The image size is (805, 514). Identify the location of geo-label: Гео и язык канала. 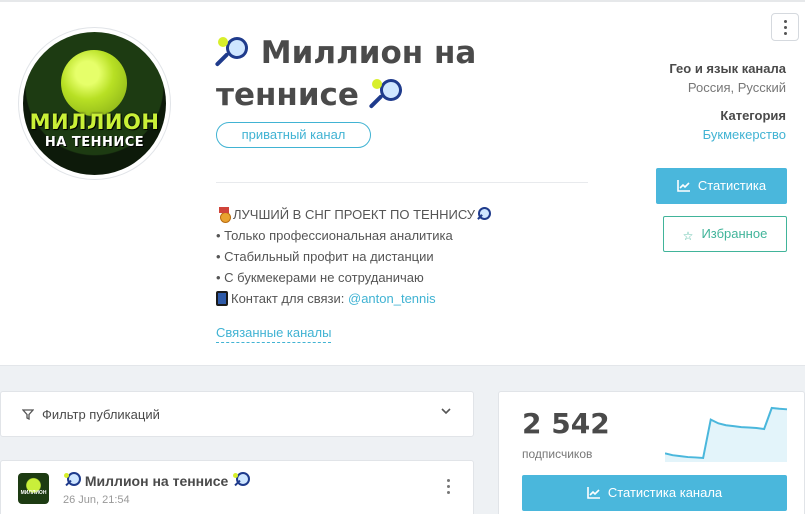
(727, 68).